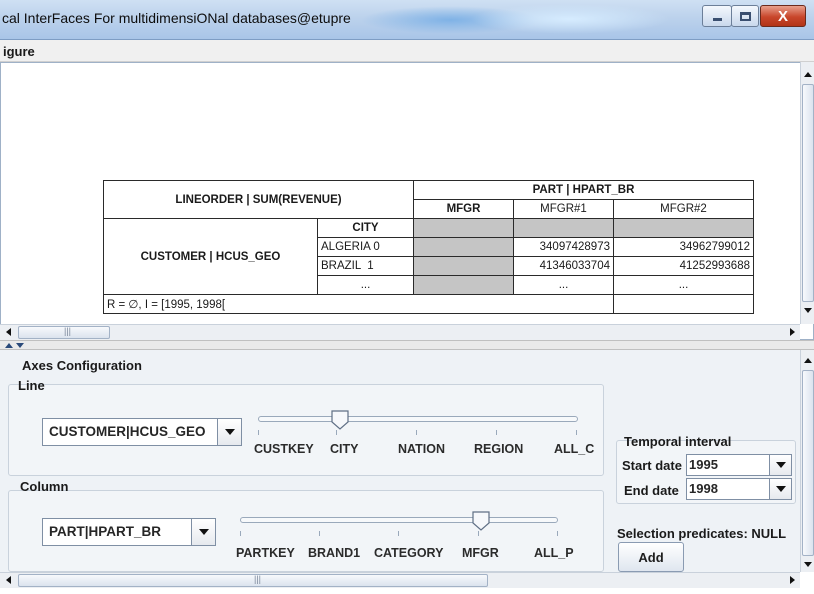 This screenshot has height=594, width=814. I want to click on column-level-label: MFGR, so click(480, 553).